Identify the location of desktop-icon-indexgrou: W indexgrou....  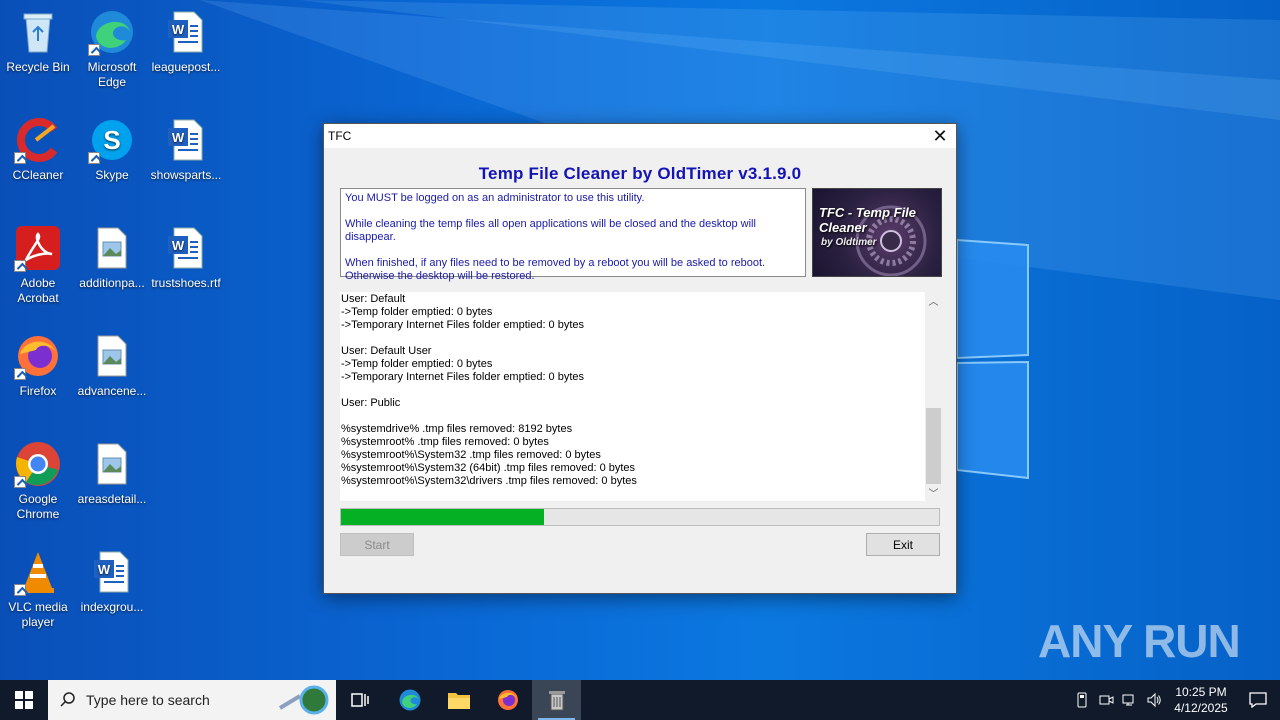
(112, 581).